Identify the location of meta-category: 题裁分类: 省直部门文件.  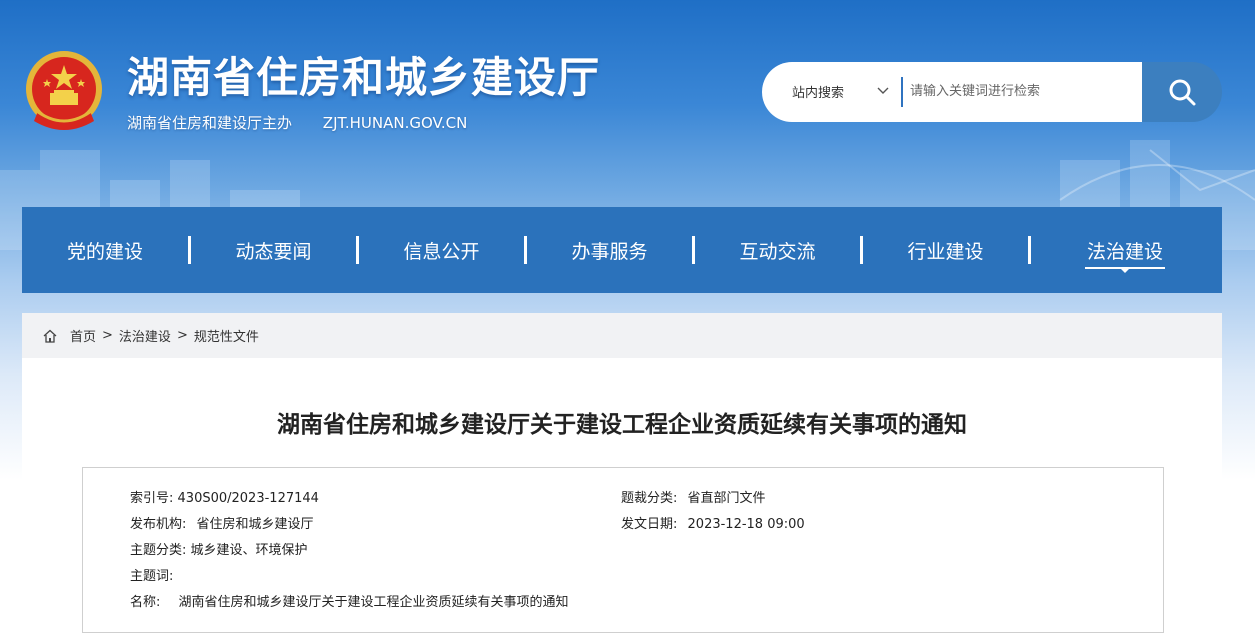
(693, 499).